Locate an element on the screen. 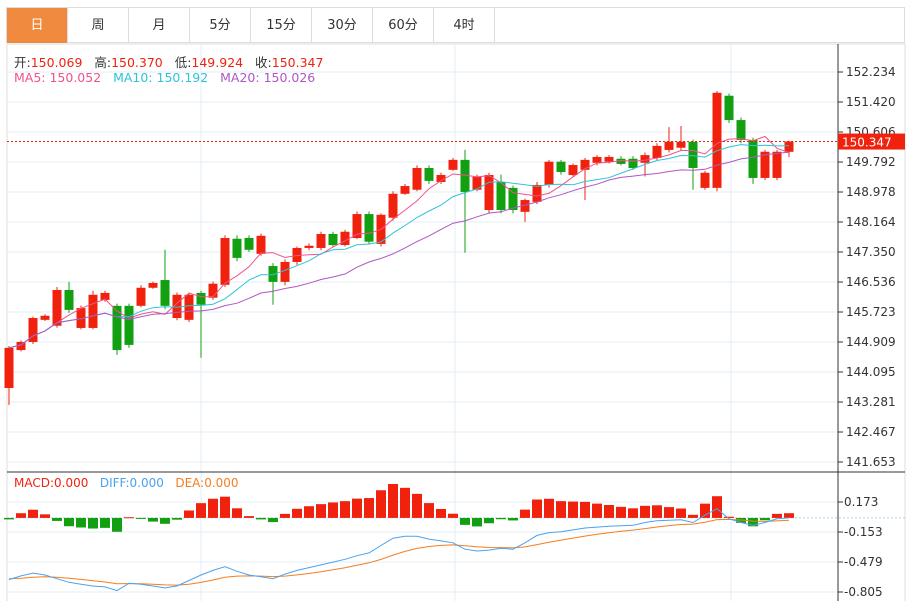  tab-4hour: 4时 is located at coordinates (464, 25).